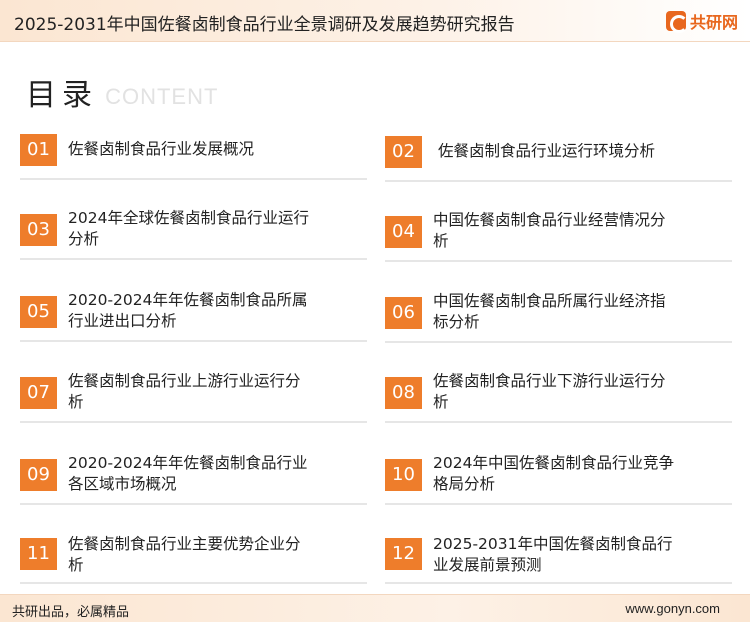 This screenshot has width=750, height=622. I want to click on toc-heading-main: 目录, so click(62, 95).